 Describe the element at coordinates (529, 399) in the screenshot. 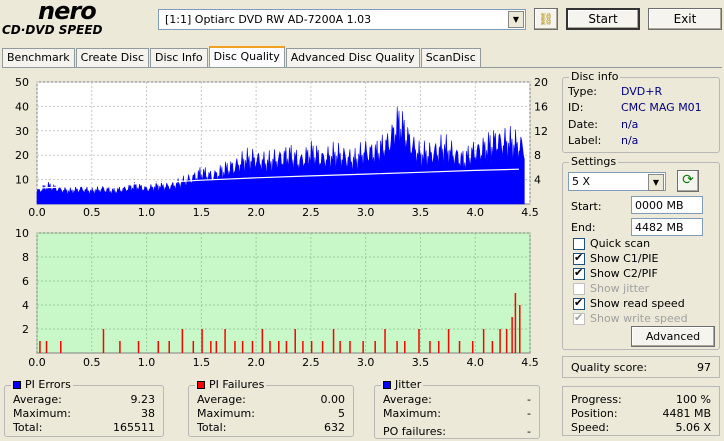

I see `jitter-average-value: -` at that location.